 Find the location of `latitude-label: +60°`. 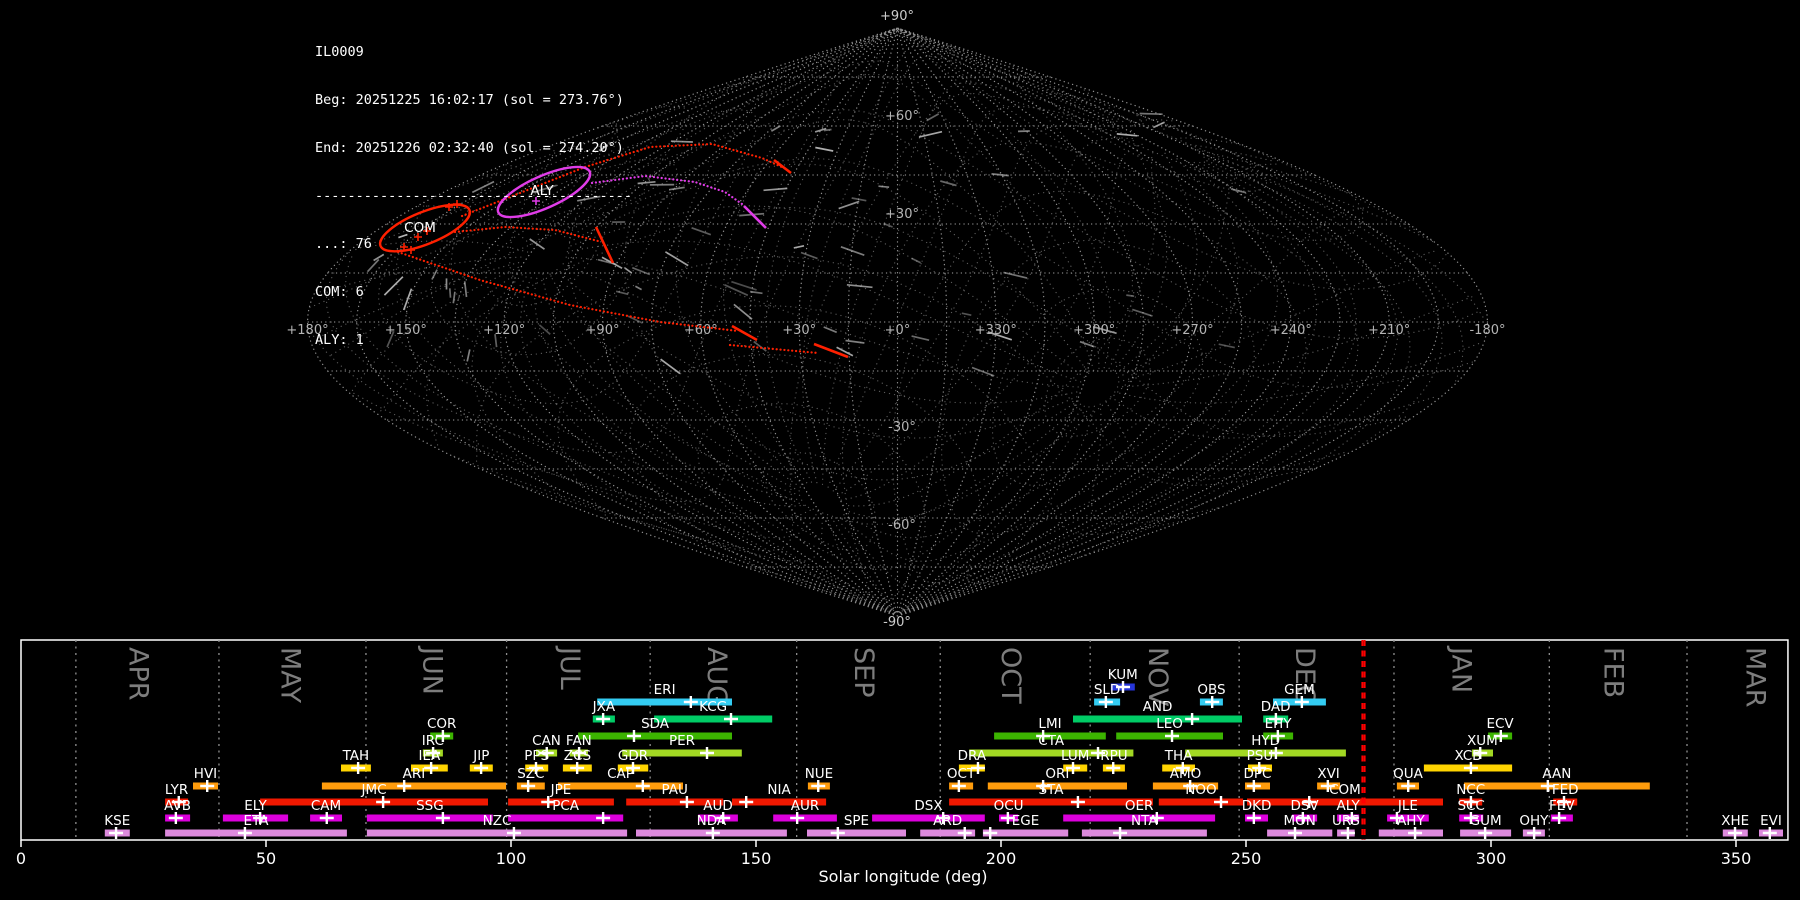

latitude-label: +60° is located at coordinates (902, 116).